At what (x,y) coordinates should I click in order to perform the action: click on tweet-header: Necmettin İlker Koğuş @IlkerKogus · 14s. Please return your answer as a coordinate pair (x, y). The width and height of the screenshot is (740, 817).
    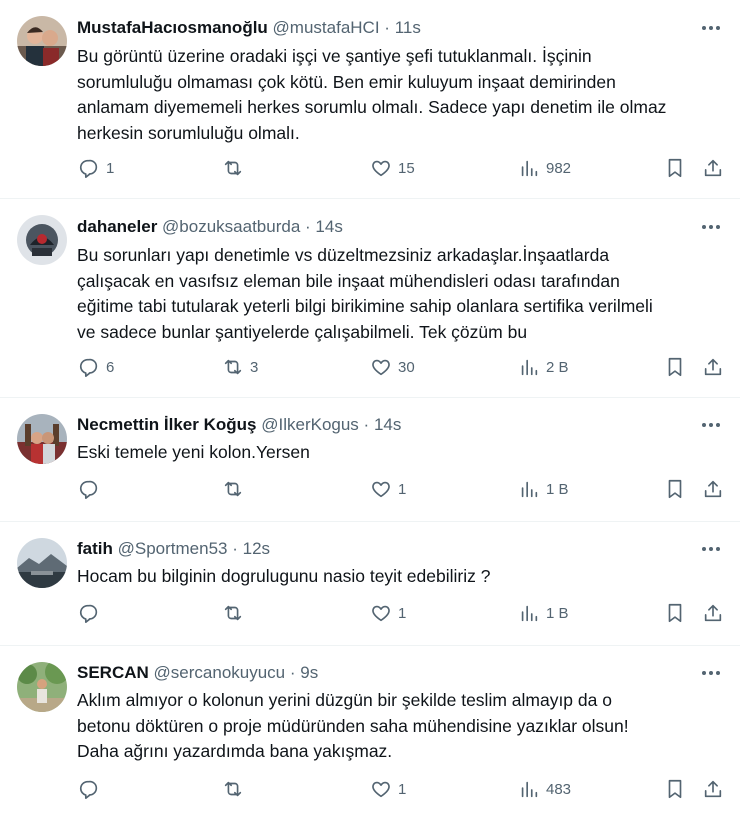
    Looking at the image, I should click on (378, 425).